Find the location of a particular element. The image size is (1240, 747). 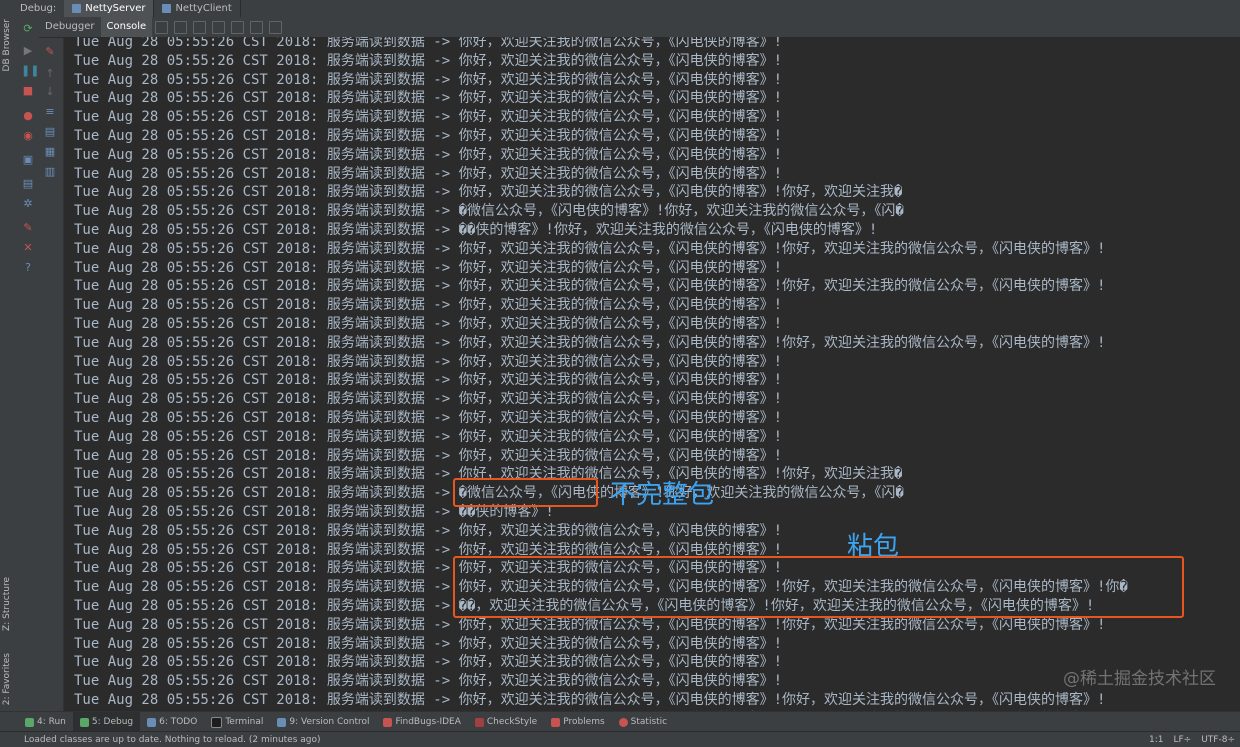

tool-checkstyle: CheckStyle is located at coordinates (506, 722).